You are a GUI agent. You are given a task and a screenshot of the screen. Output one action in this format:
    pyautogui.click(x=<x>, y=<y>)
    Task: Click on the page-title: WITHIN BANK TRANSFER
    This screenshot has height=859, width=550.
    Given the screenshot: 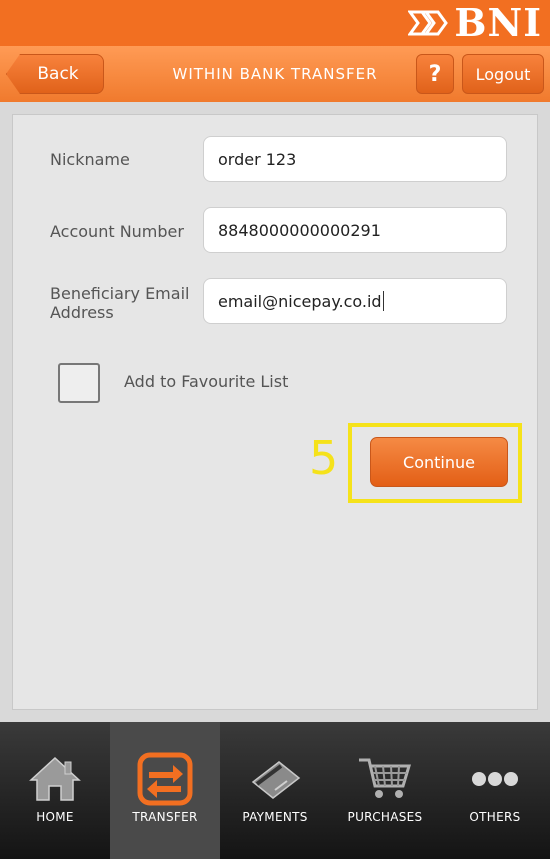 What is the action you would take?
    pyautogui.click(x=275, y=74)
    